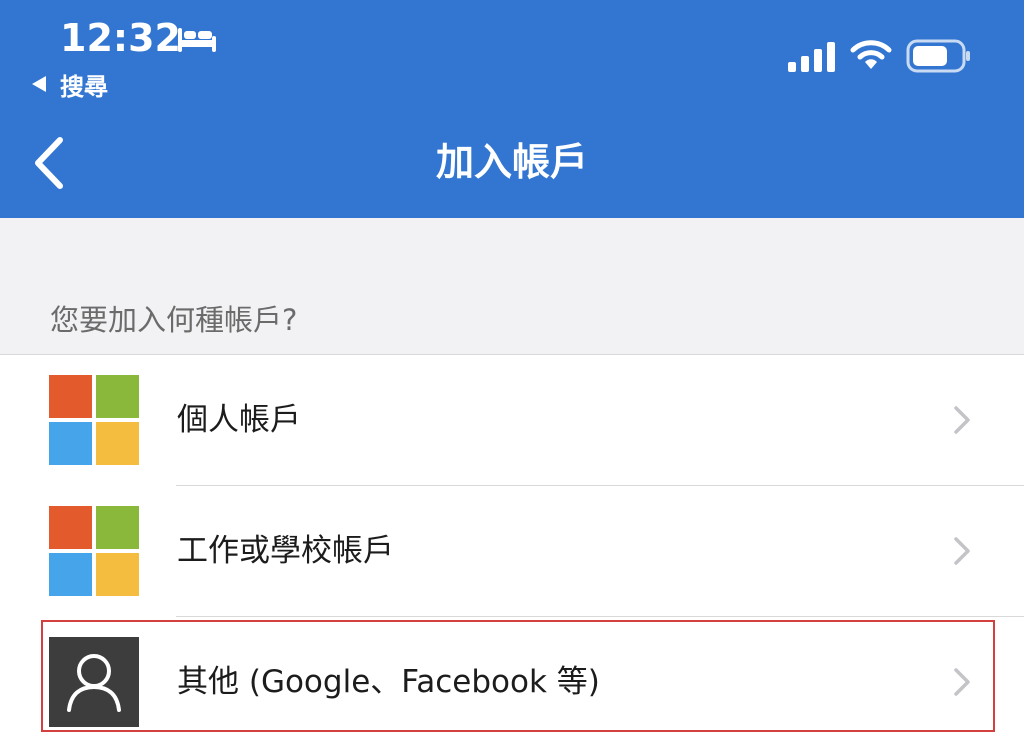 The image size is (1024, 747). Describe the element at coordinates (811, 57) in the screenshot. I see `cellular-signal-icon` at that location.